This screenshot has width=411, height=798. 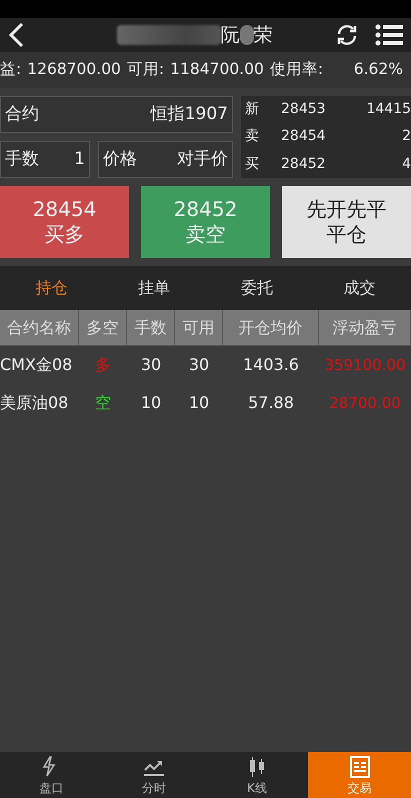 I want to click on table-cell-text: 359100.00, so click(x=365, y=365).